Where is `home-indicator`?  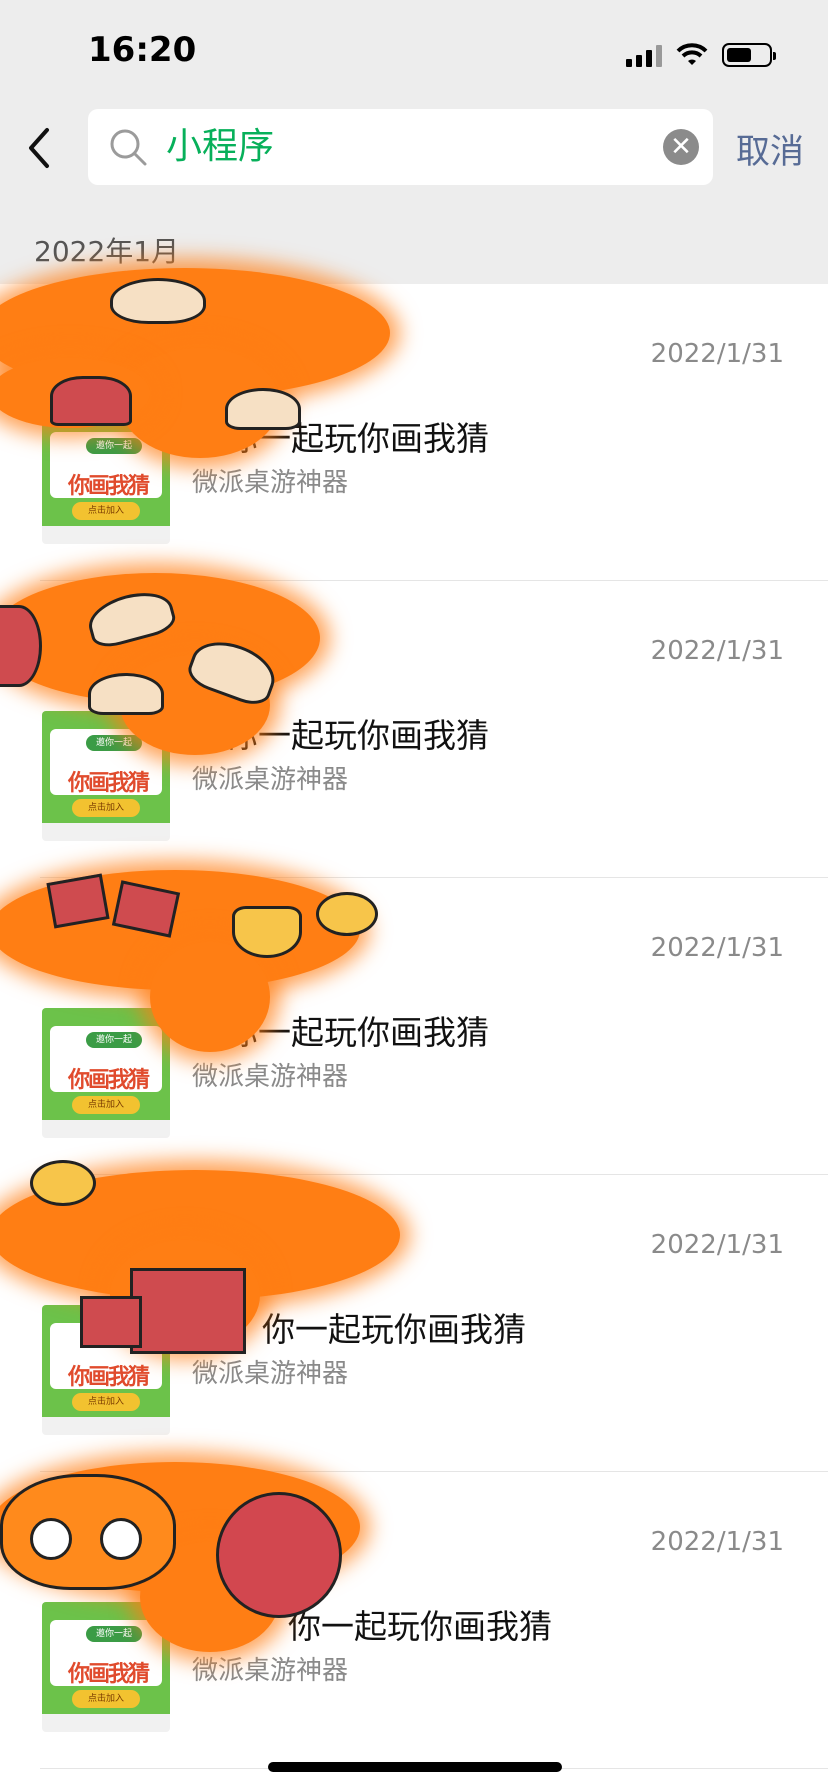 home-indicator is located at coordinates (415, 1767).